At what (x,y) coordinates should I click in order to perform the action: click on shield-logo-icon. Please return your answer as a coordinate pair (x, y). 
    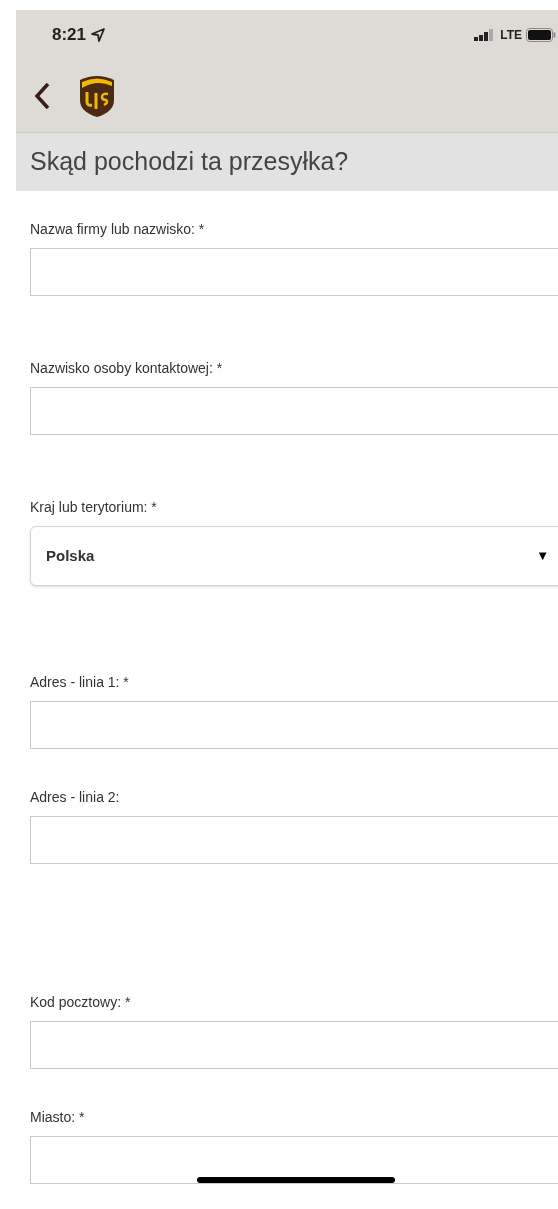
    Looking at the image, I should click on (97, 96).